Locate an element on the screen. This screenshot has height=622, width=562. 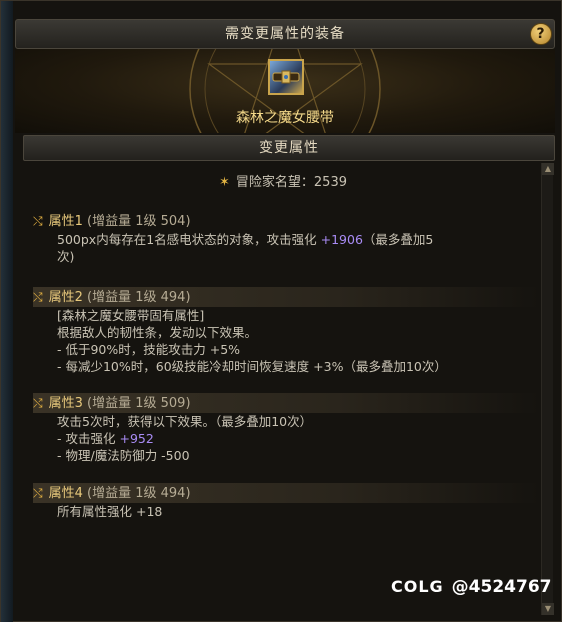
help-button: ? is located at coordinates (541, 34).